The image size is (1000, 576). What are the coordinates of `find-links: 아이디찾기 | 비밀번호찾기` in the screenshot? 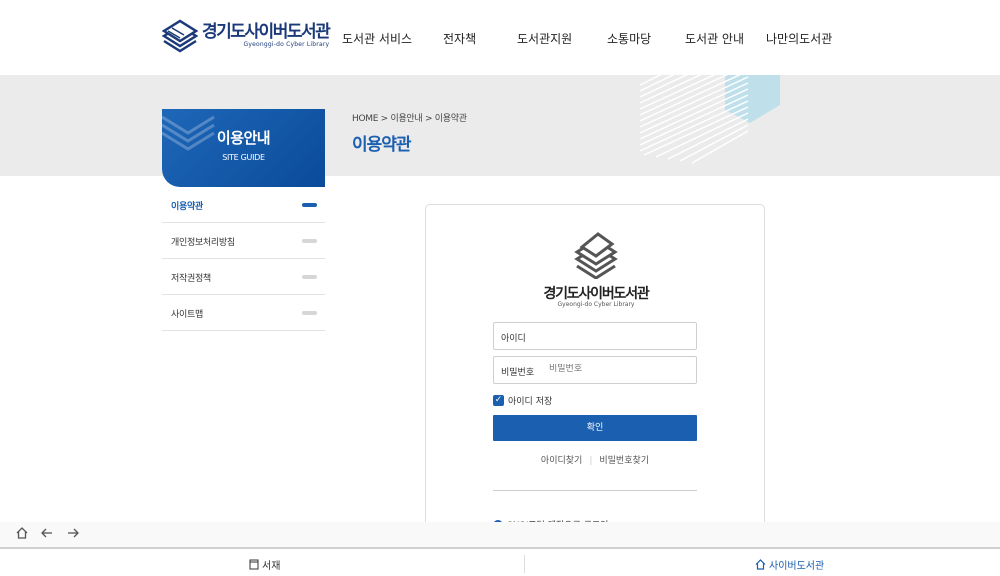 It's located at (595, 459).